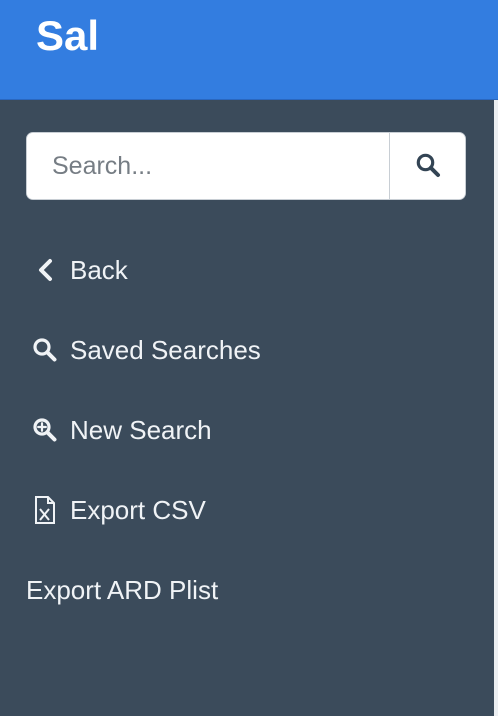 The height and width of the screenshot is (716, 498). Describe the element at coordinates (138, 510) in the screenshot. I see `sidebar-item-label: Export CSV` at that location.